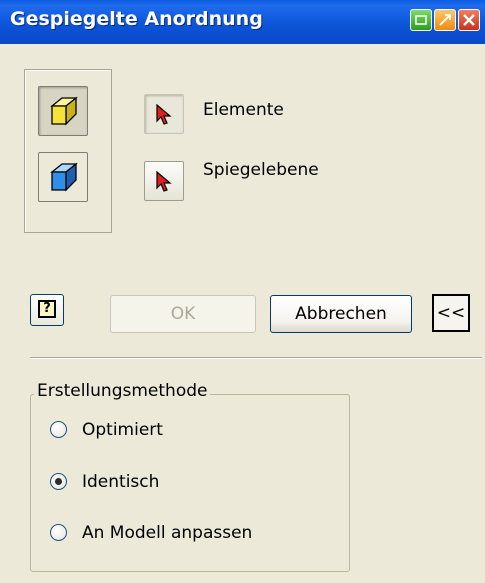 This screenshot has height=583, width=485. I want to click on ok-button: OK, so click(183, 314).